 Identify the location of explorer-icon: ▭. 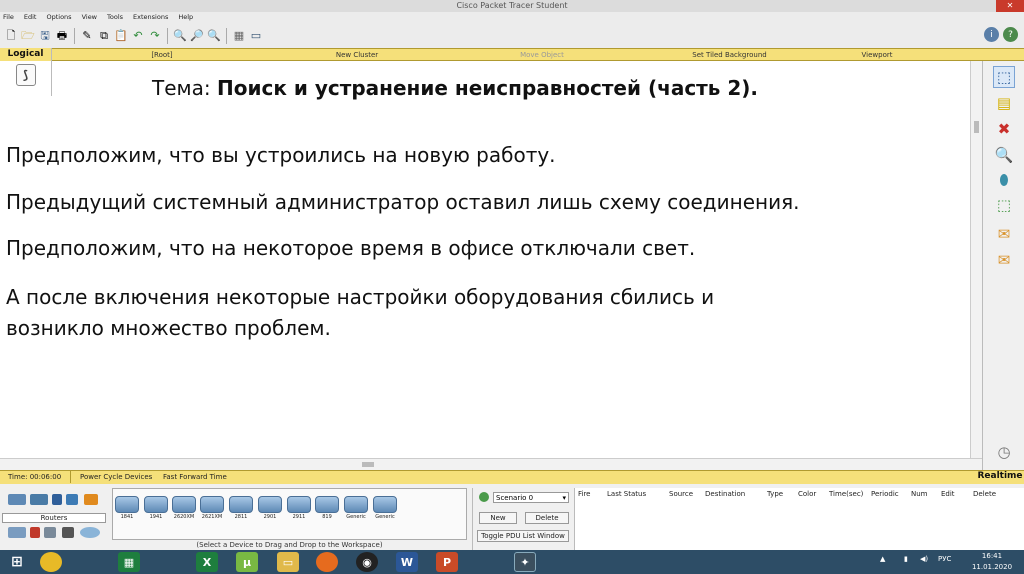
(288, 562).